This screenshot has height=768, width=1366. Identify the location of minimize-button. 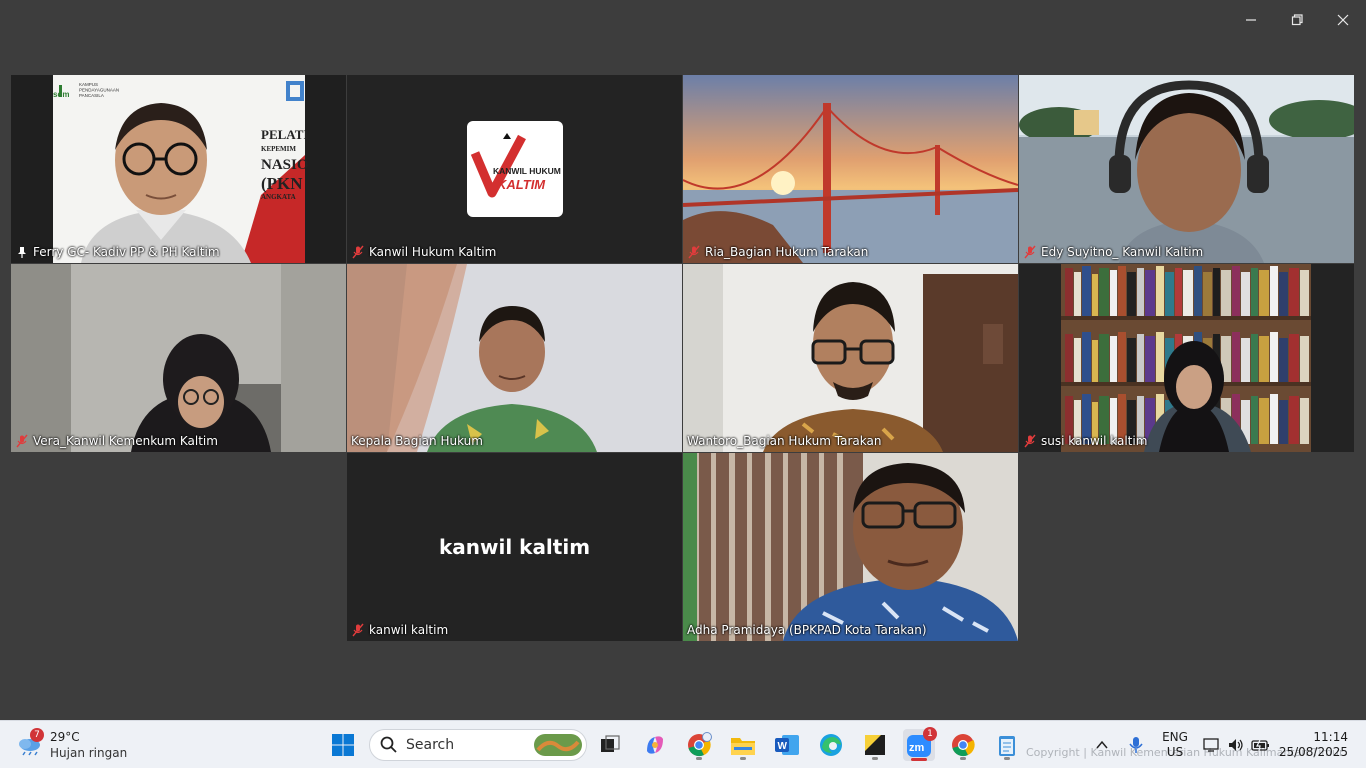
(1251, 20).